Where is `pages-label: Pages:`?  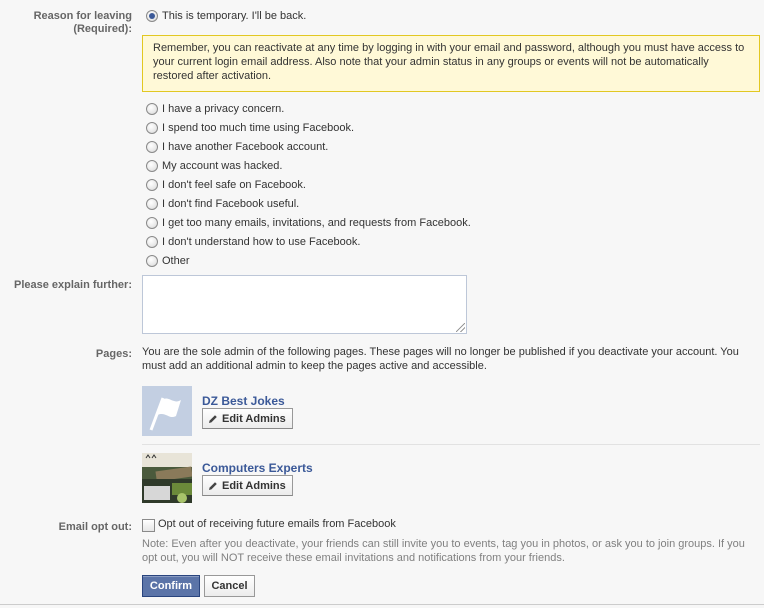
pages-label: Pages: is located at coordinates (113, 354).